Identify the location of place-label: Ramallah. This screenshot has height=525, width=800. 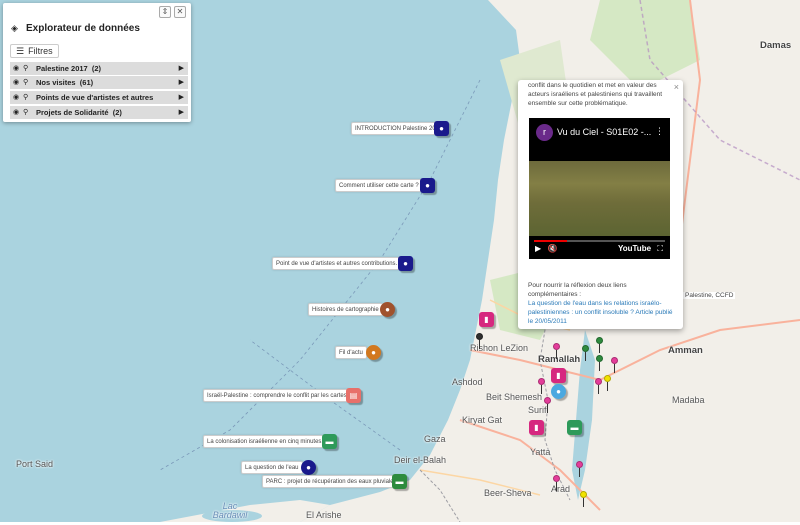
(559, 359).